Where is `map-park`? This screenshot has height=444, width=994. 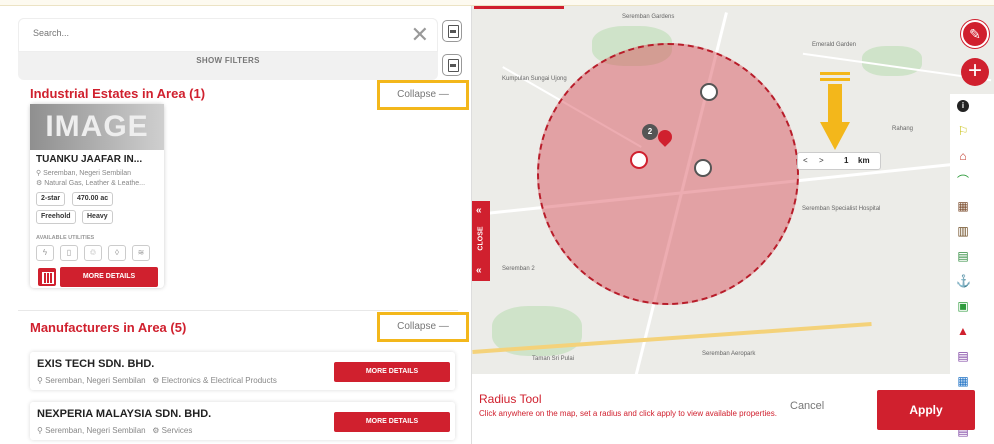
map-park is located at coordinates (892, 61).